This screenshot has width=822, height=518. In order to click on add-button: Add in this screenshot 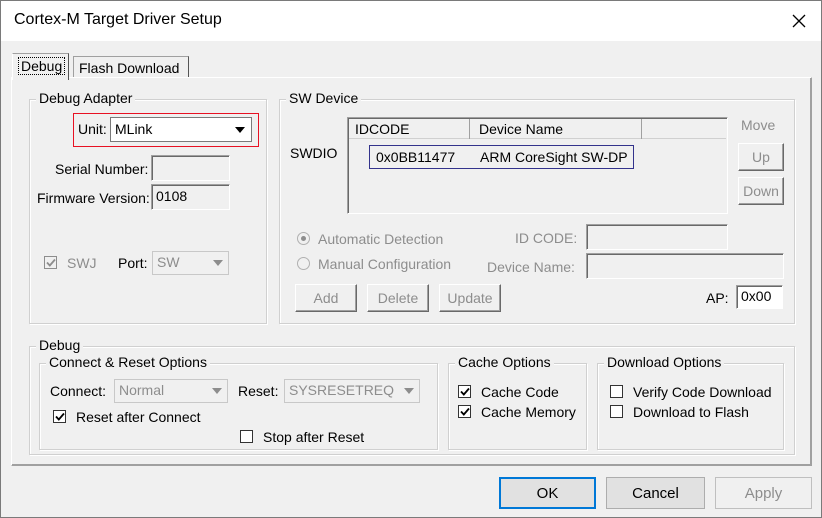, I will do `click(326, 298)`.